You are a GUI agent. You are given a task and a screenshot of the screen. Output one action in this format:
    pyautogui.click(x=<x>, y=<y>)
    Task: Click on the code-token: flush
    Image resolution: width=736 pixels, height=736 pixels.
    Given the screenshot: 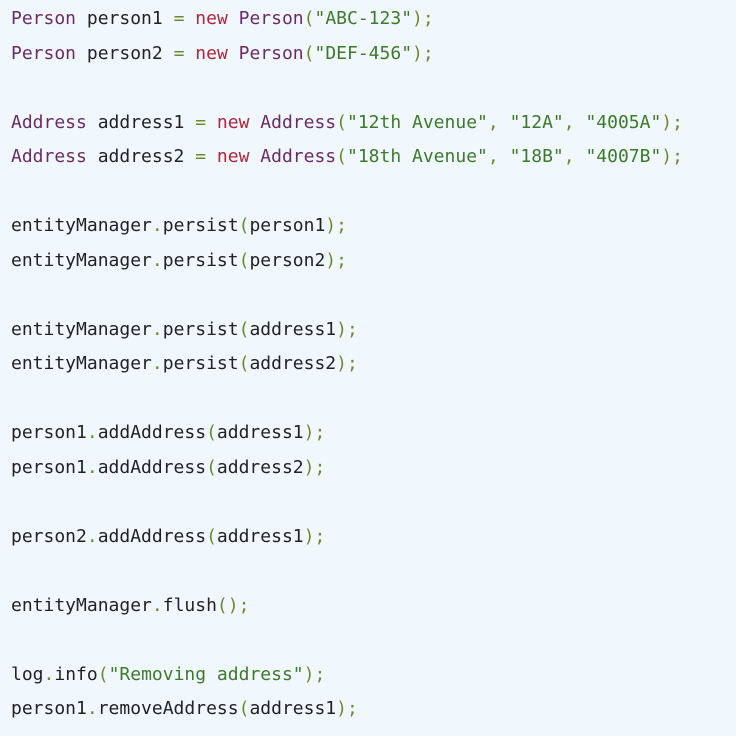 What is the action you would take?
    pyautogui.click(x=189, y=605)
    